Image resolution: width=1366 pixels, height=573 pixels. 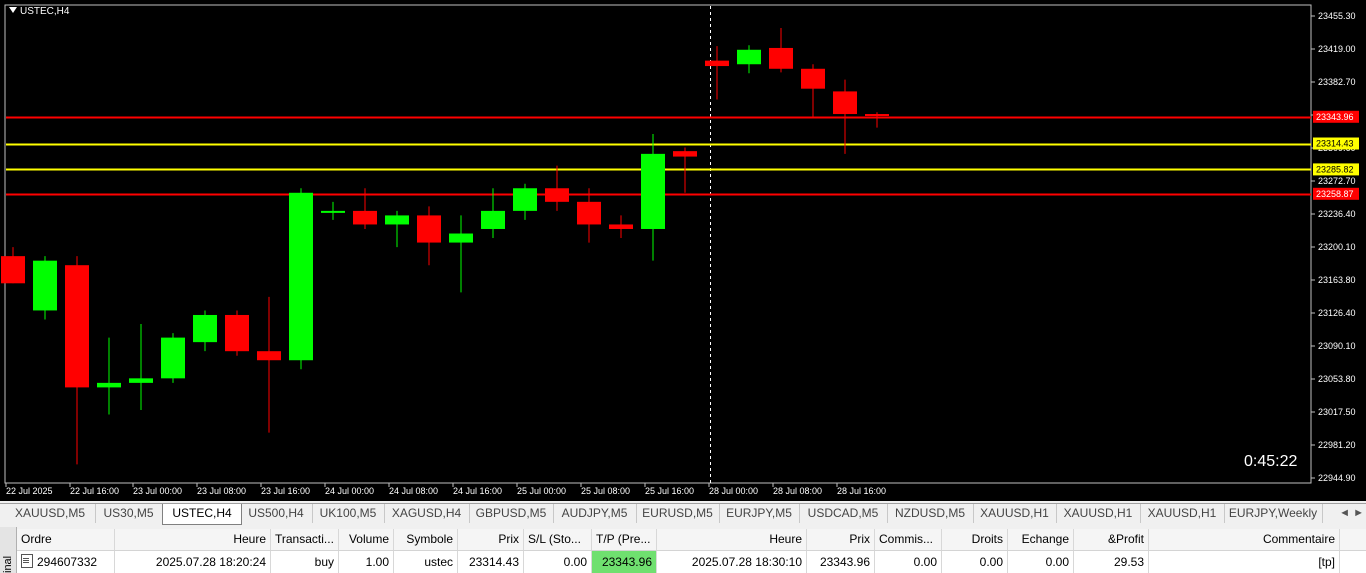 I want to click on col-echange: Echange, so click(x=1041, y=539).